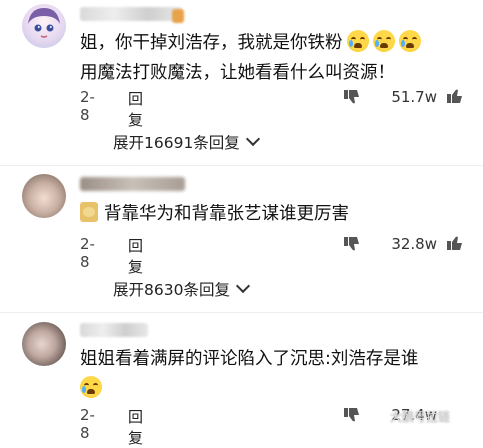  I want to click on watermark: 大鹏号拉链, so click(420, 417).